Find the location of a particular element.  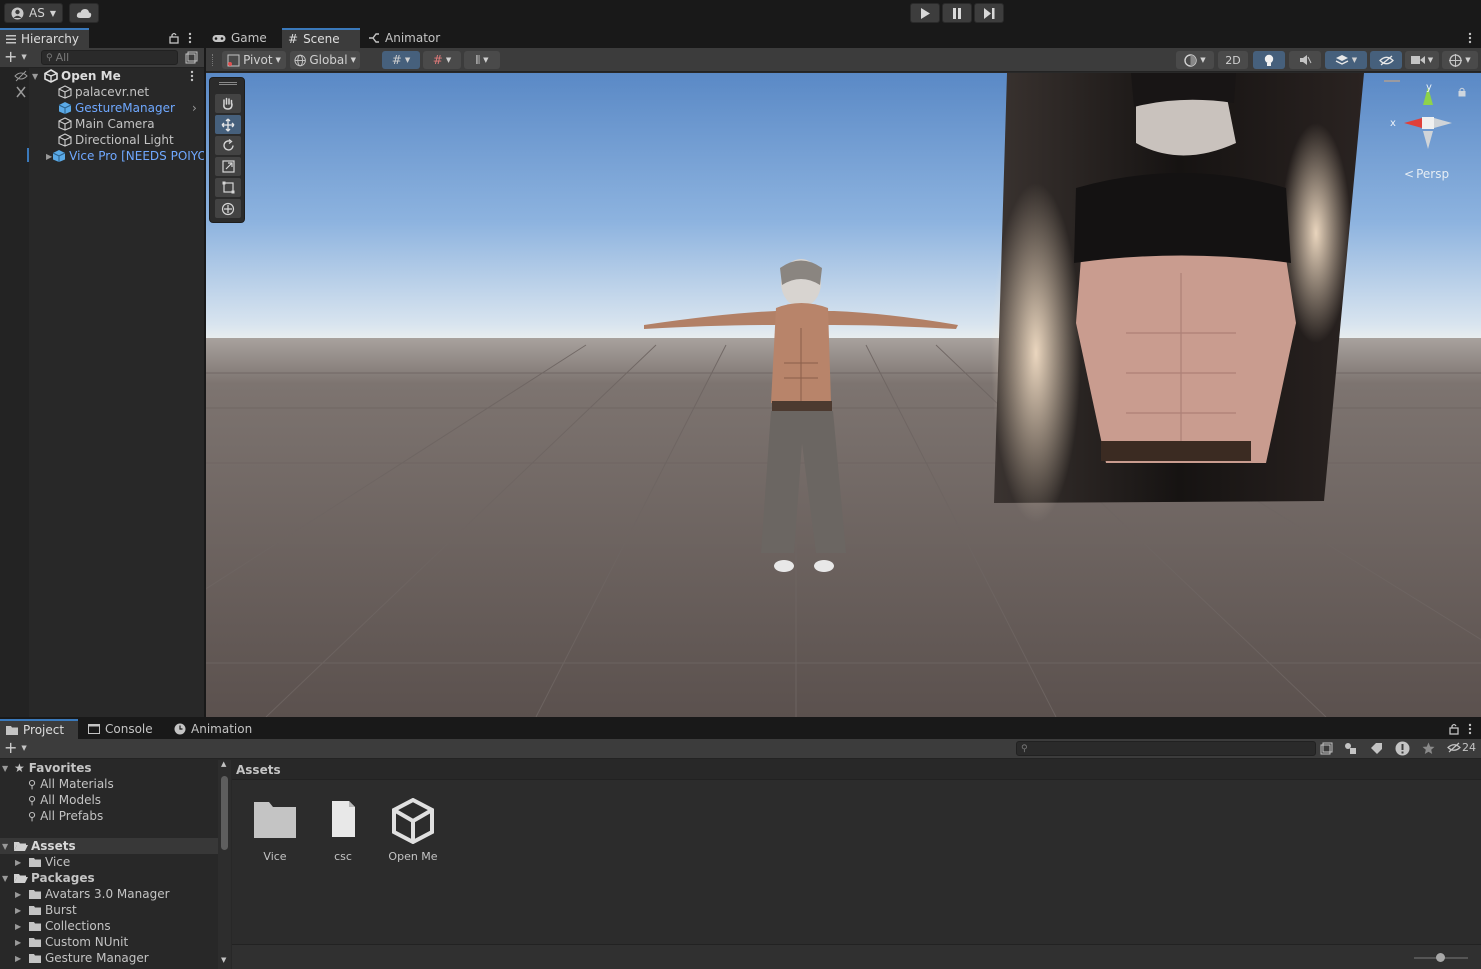

gizmos-dropdown: ▼ is located at coordinates (1460, 60).